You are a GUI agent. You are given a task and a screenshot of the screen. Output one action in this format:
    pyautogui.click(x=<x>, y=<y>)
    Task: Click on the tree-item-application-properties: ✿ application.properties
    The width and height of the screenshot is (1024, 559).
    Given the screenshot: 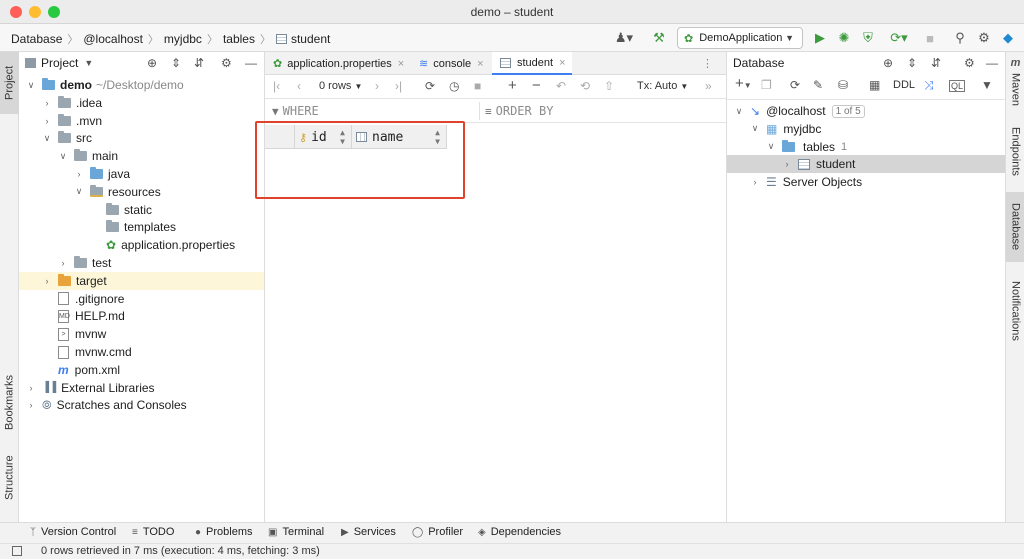 What is the action you would take?
    pyautogui.click(x=141, y=245)
    